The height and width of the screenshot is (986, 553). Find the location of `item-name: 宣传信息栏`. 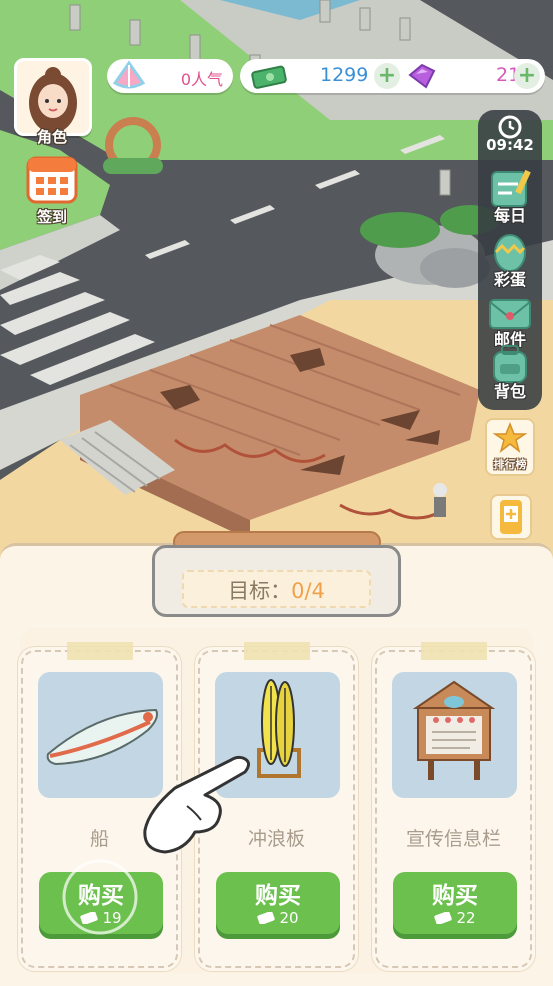

item-name: 宣传信息栏 is located at coordinates (453, 839).